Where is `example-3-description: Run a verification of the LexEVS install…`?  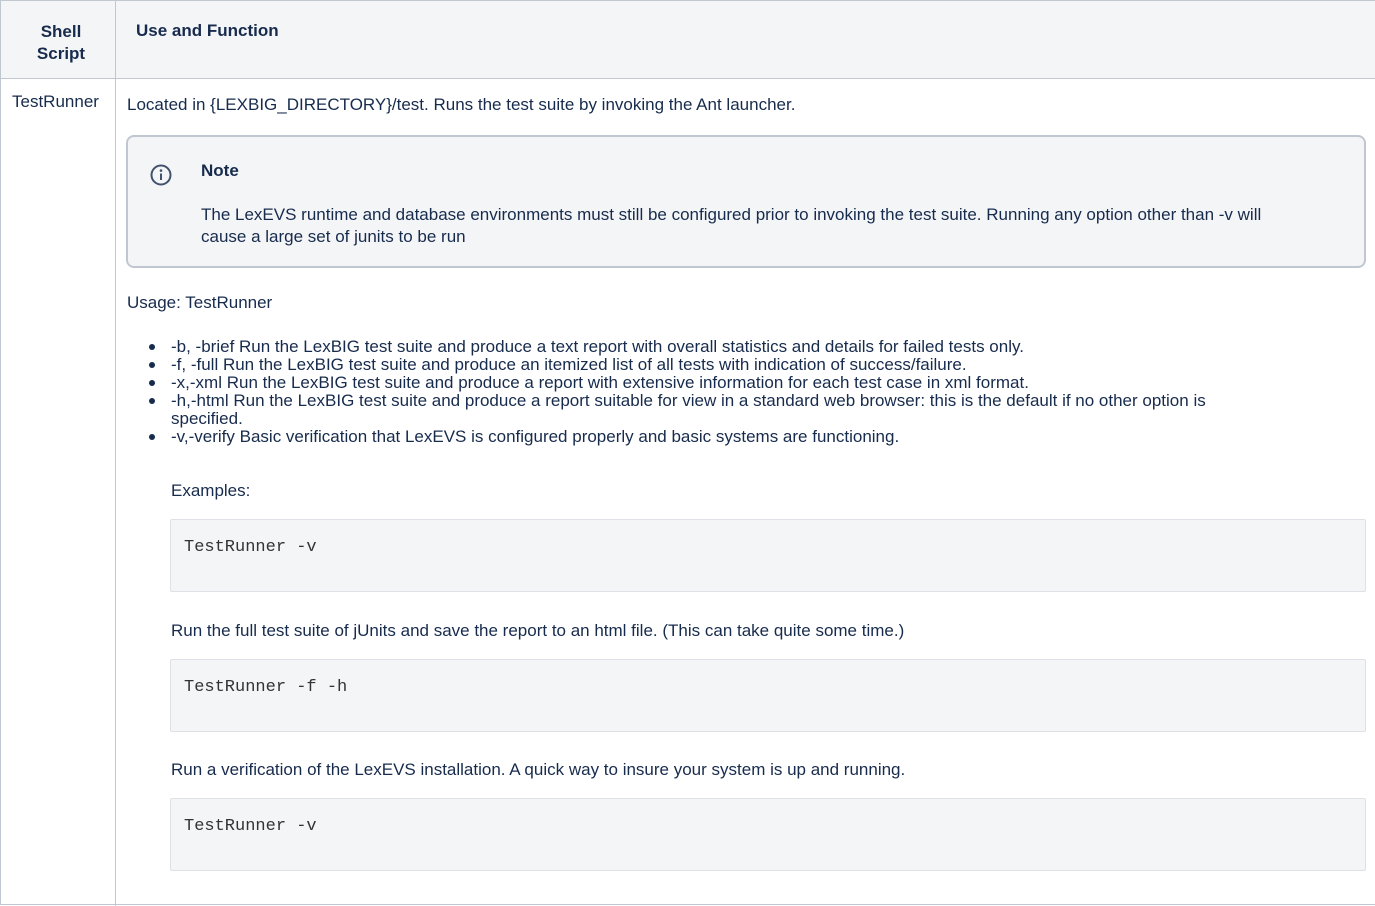
example-3-description: Run a verification of the LexEVS install… is located at coordinates (538, 769).